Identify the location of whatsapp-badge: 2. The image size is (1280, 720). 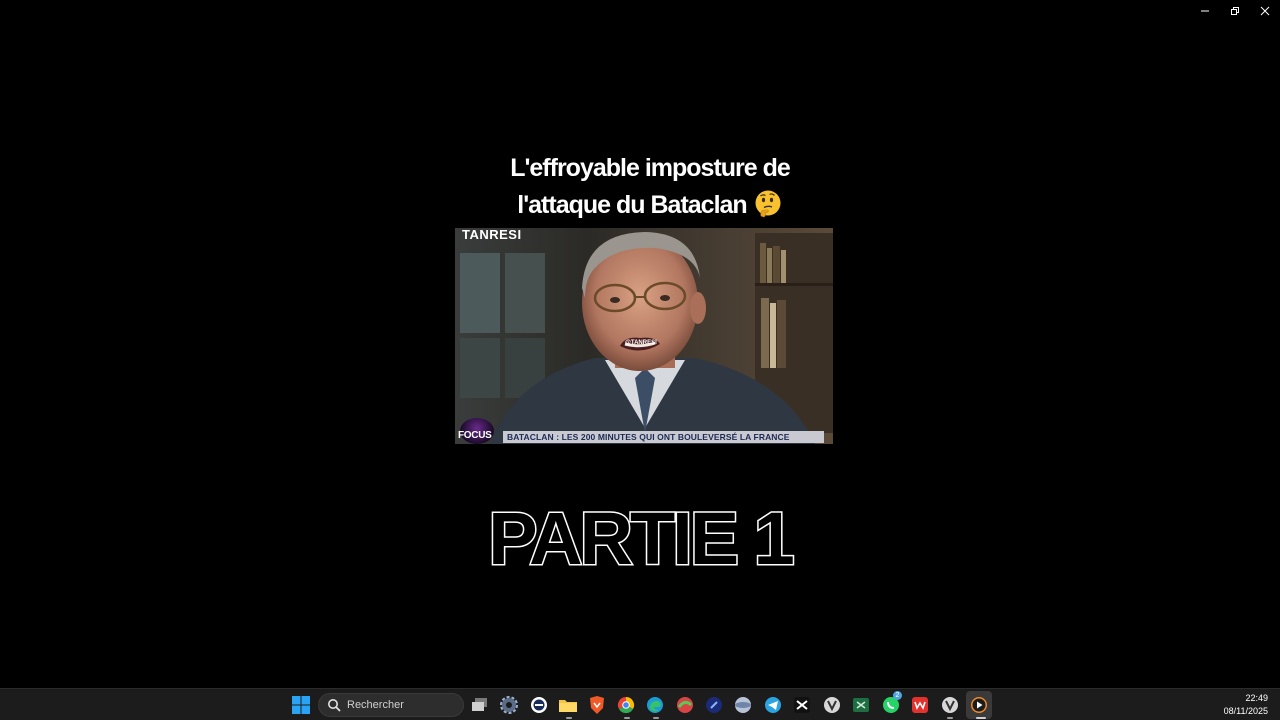
(897, 695).